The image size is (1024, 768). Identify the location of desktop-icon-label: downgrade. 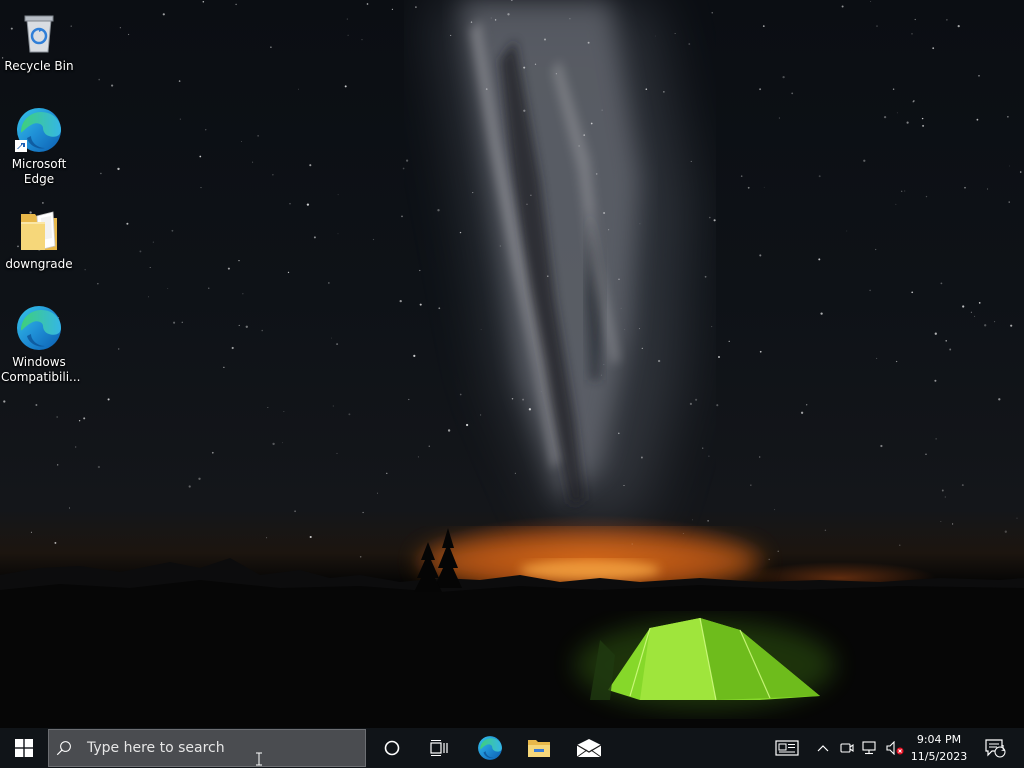
(39, 264).